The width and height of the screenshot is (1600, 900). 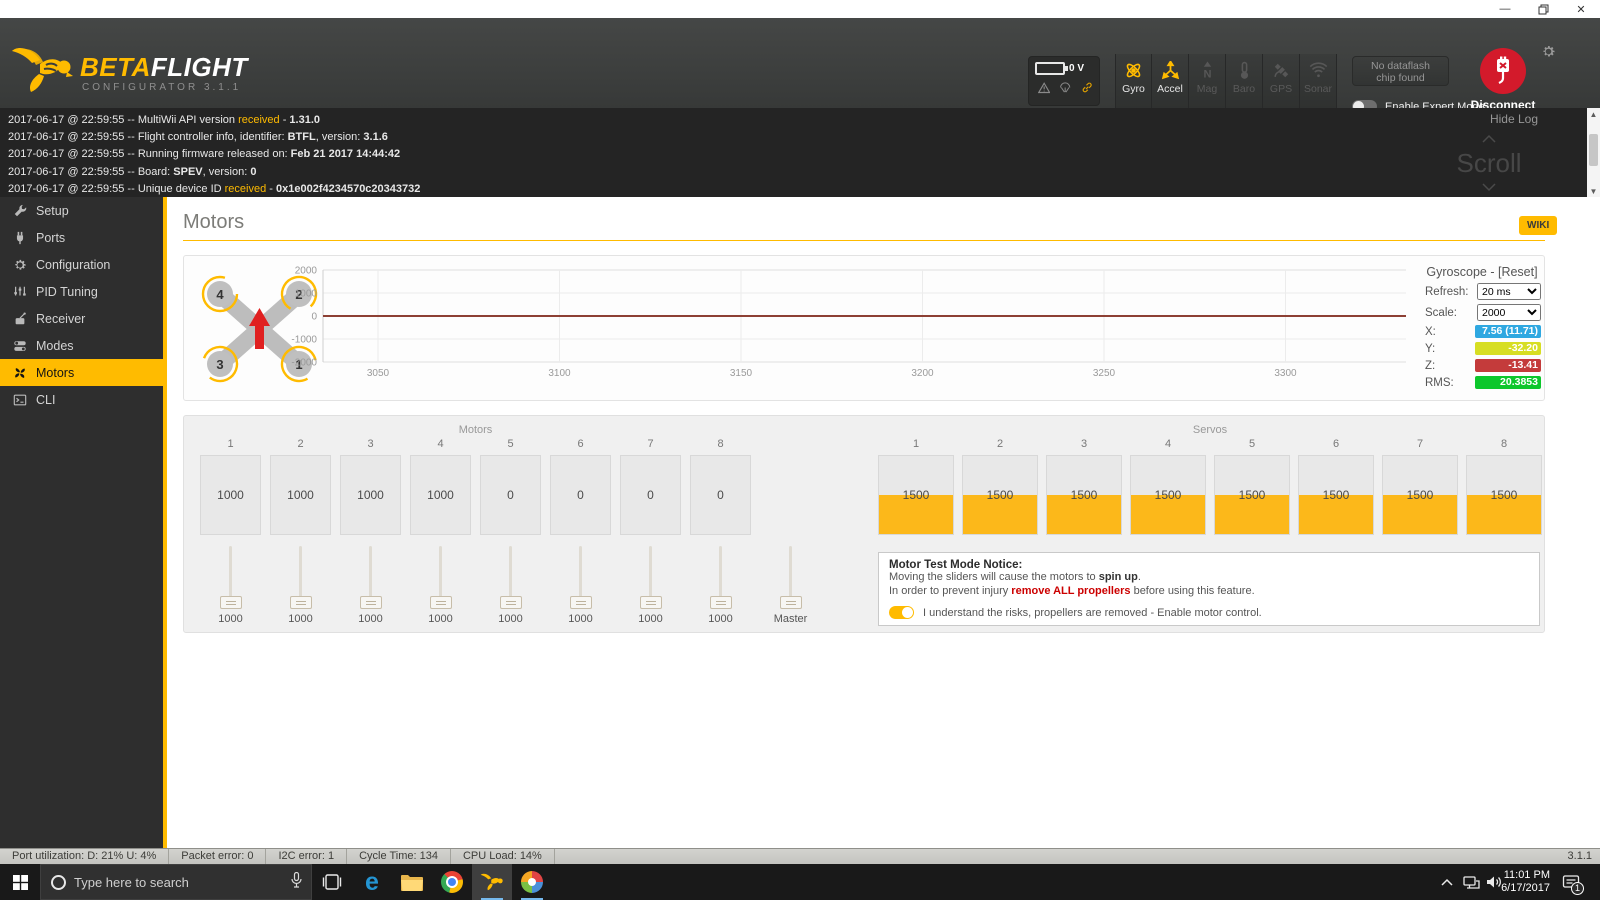 What do you see at coordinates (1505, 9) in the screenshot?
I see `minimize-button: —` at bounding box center [1505, 9].